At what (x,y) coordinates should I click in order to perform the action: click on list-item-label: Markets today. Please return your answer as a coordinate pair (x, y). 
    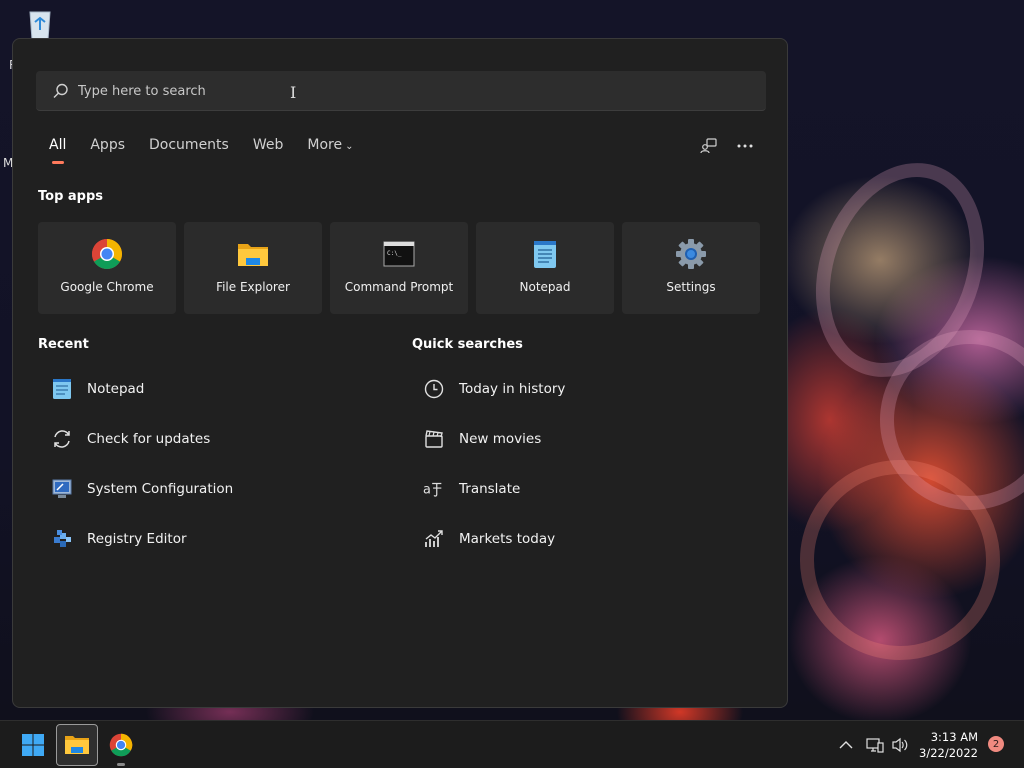
    Looking at the image, I should click on (507, 539).